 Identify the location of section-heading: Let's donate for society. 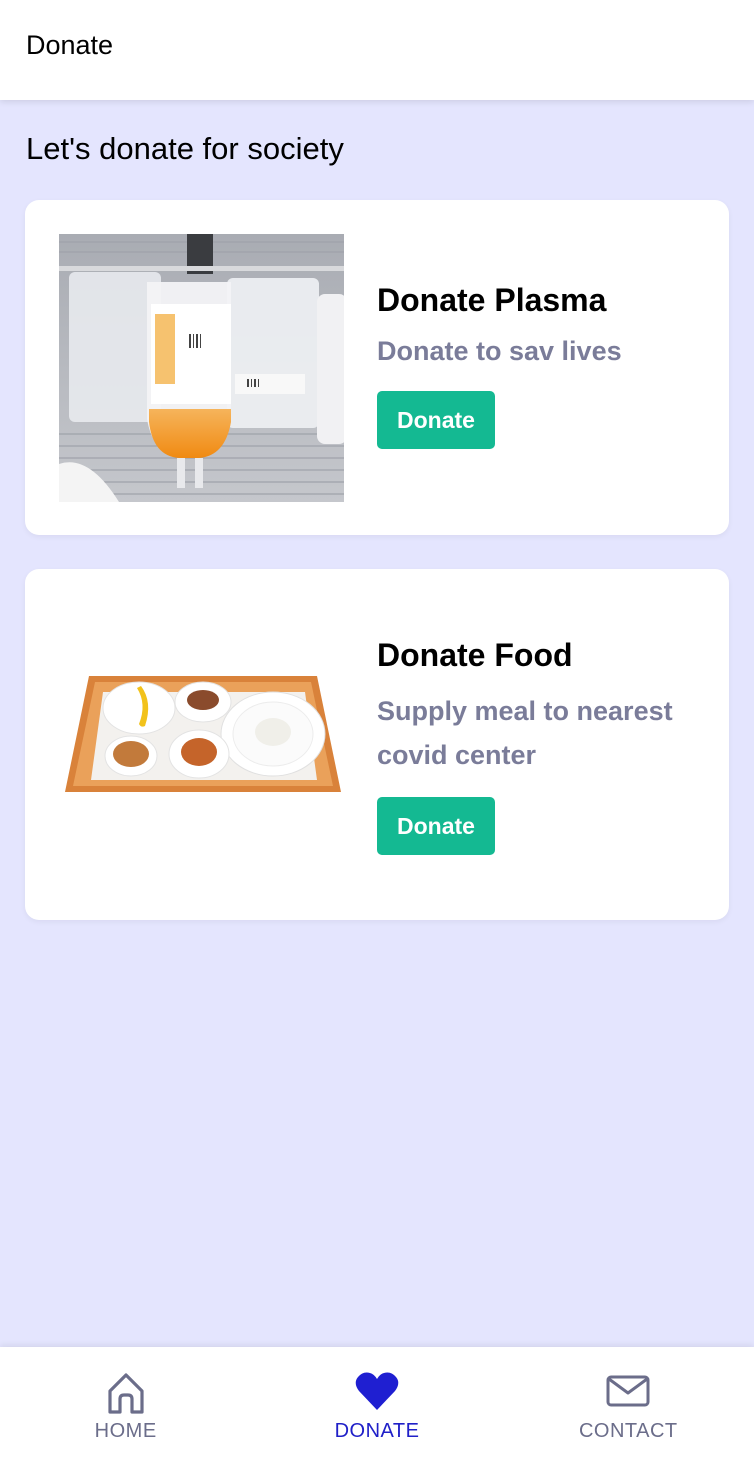
(185, 148).